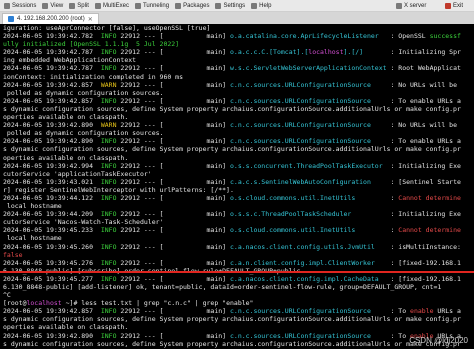 The width and height of the screenshot is (474, 349). Describe the element at coordinates (111, 5) in the screenshot. I see `menu-multiexec: MultiExec` at that location.